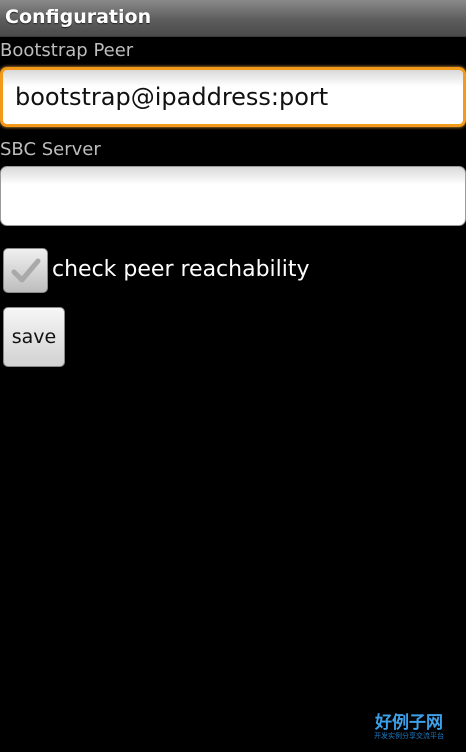 This screenshot has width=466, height=752. What do you see at coordinates (50, 149) in the screenshot?
I see `sbc-server-label: SBC Server` at bounding box center [50, 149].